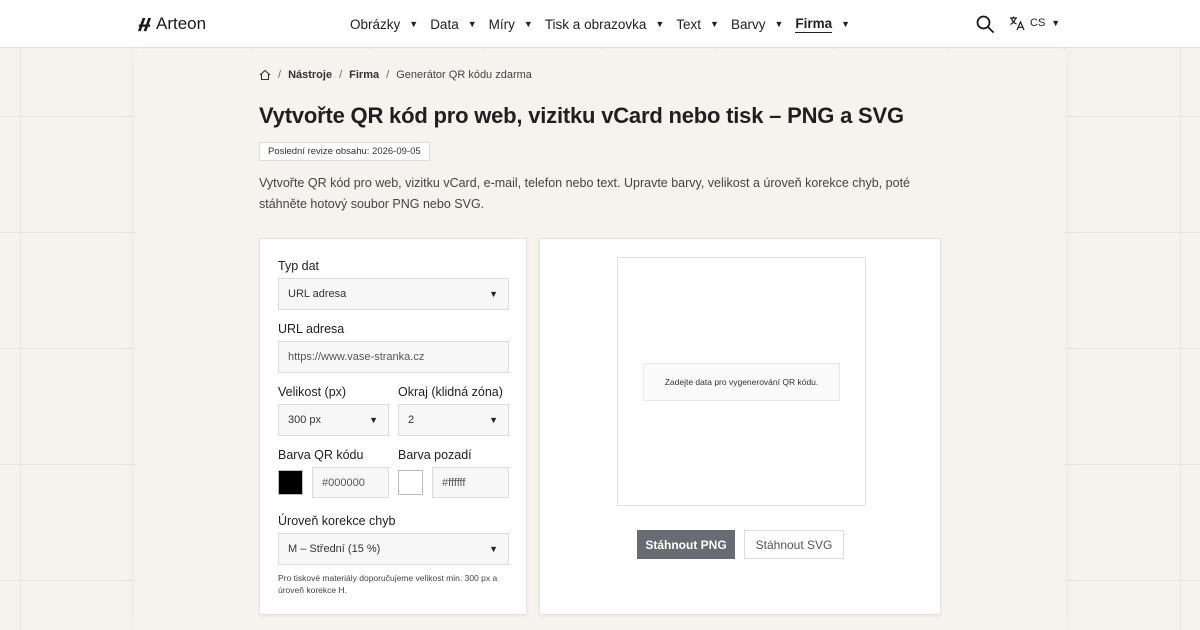  I want to click on nav-item-text: Text ▼, so click(697, 24).